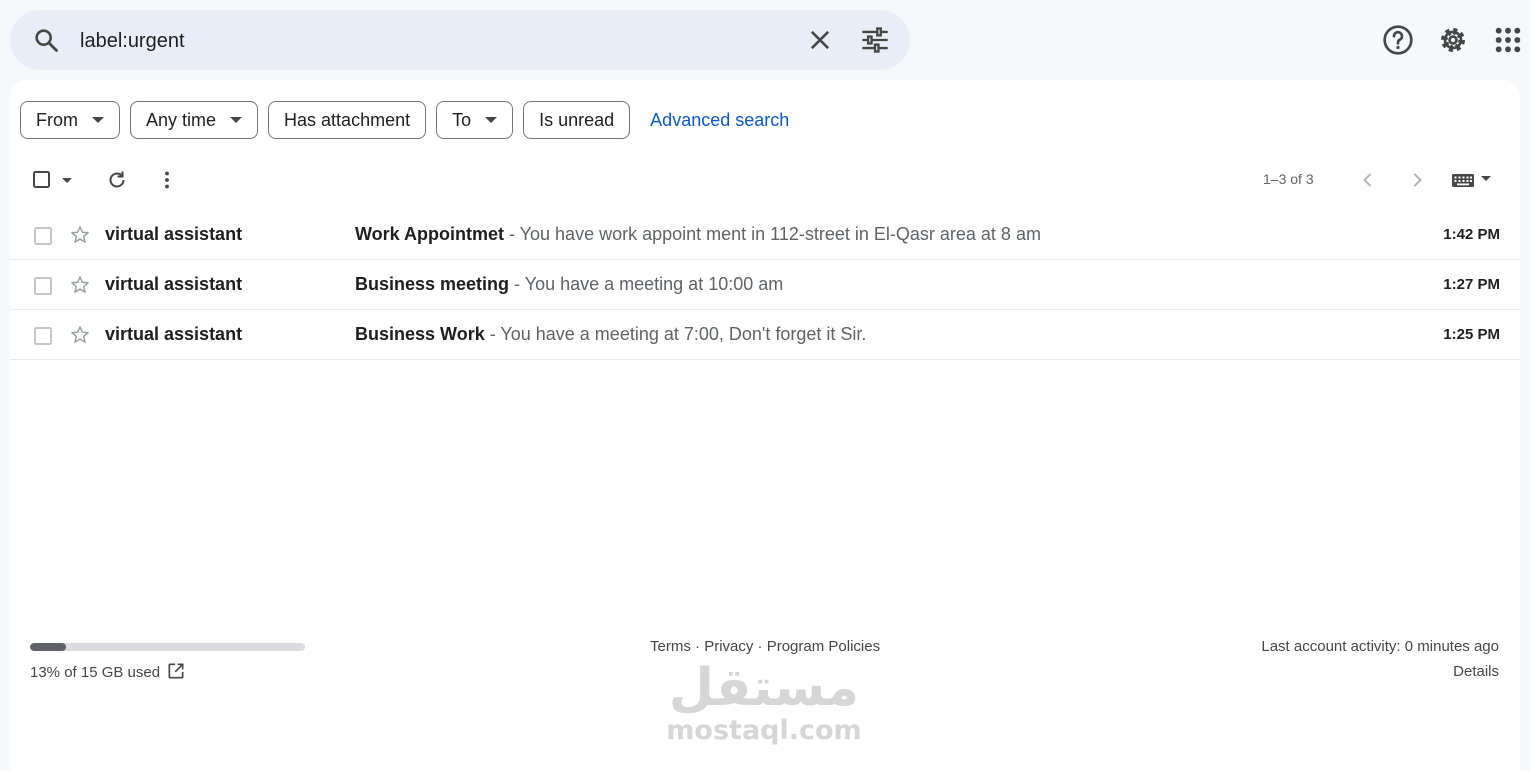 The width and height of the screenshot is (1530, 771). Describe the element at coordinates (1380, 646) in the screenshot. I see `last-account-activity: Last account activity: 0 minutes ago` at that location.